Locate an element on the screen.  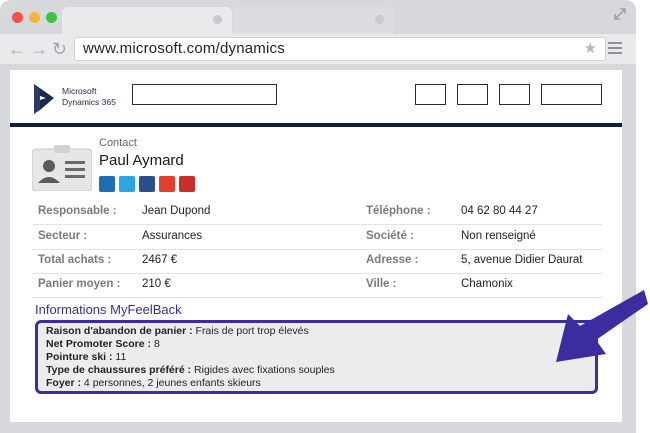
ville-label: Ville : is located at coordinates (381, 284).